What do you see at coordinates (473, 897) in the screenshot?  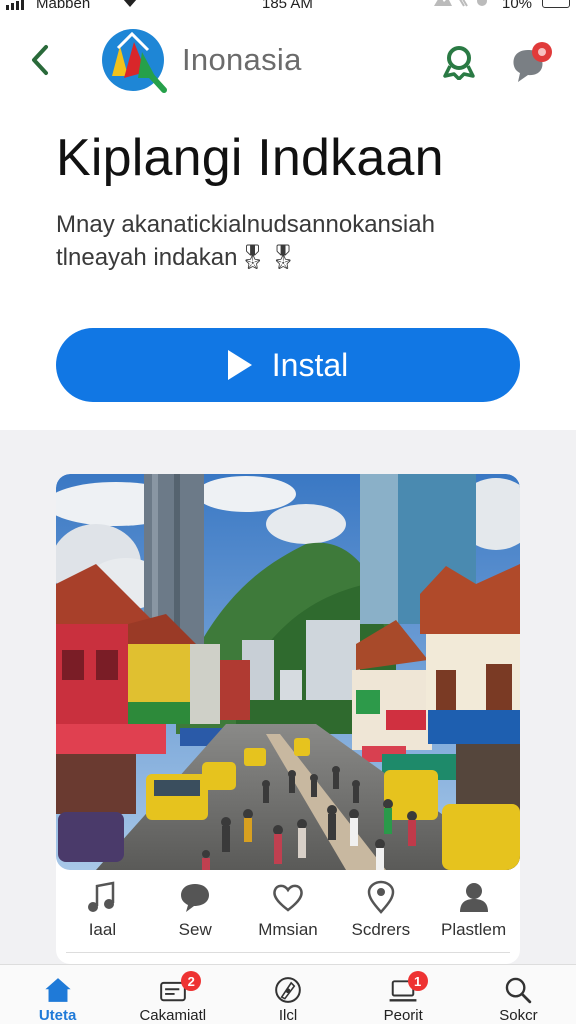 I see `person-icon` at bounding box center [473, 897].